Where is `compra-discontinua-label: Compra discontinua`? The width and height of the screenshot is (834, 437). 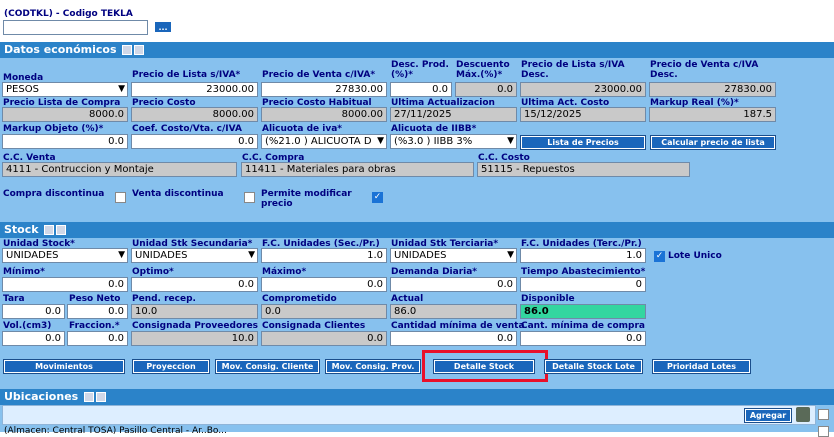 compra-discontinua-label: Compra discontinua is located at coordinates (54, 194).